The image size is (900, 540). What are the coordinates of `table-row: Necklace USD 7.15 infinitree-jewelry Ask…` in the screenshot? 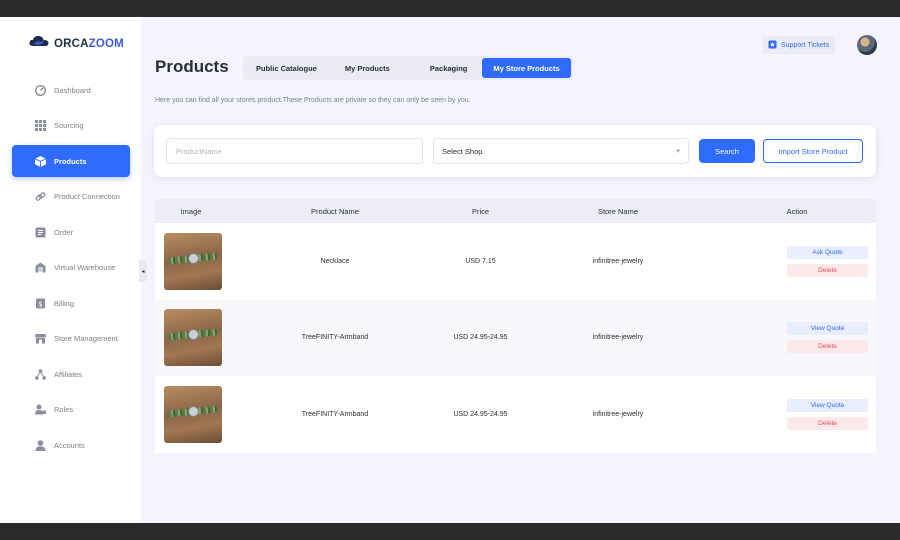 It's located at (515, 261).